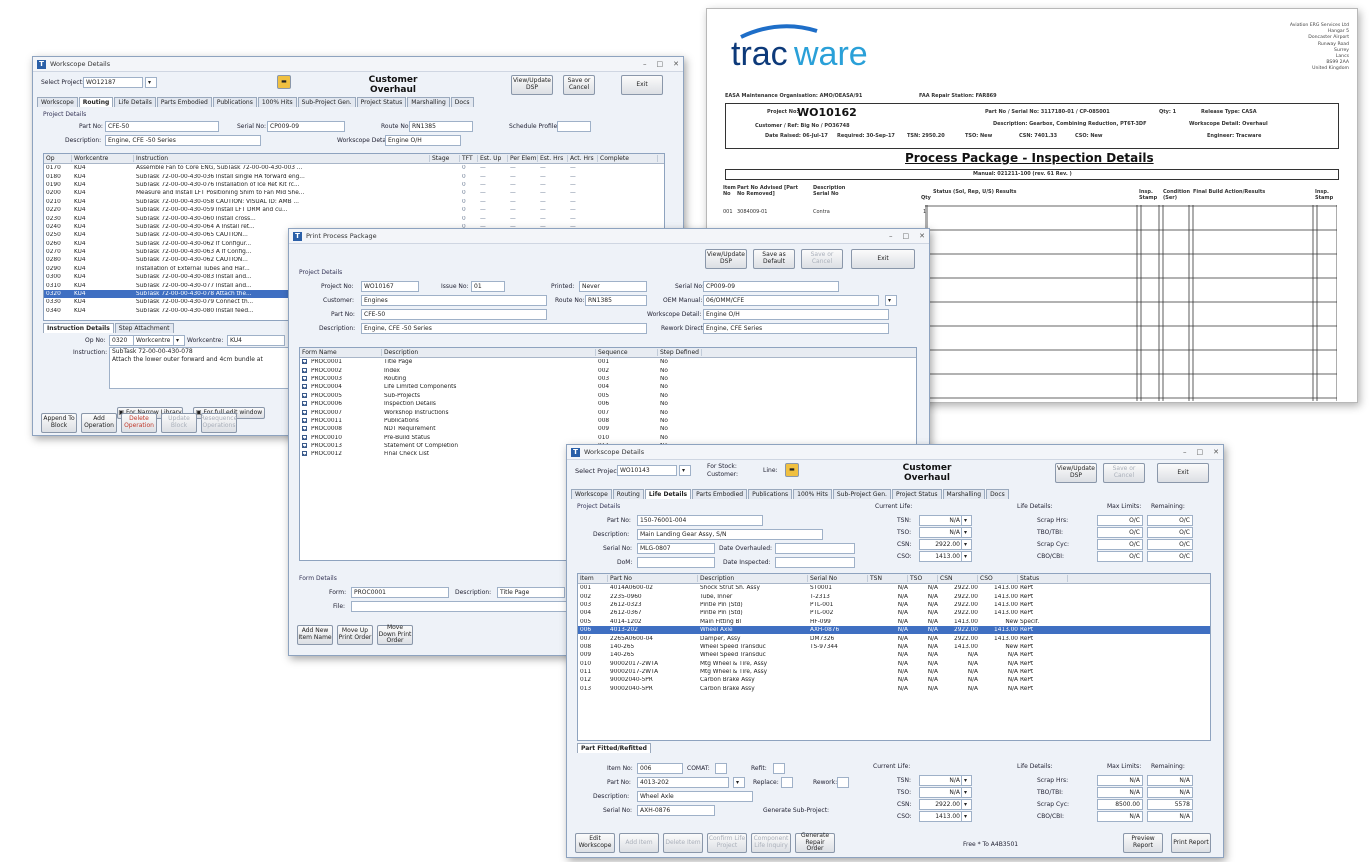  What do you see at coordinates (154, 340) in the screenshot?
I see `op-type-field: Workcentre` at bounding box center [154, 340].